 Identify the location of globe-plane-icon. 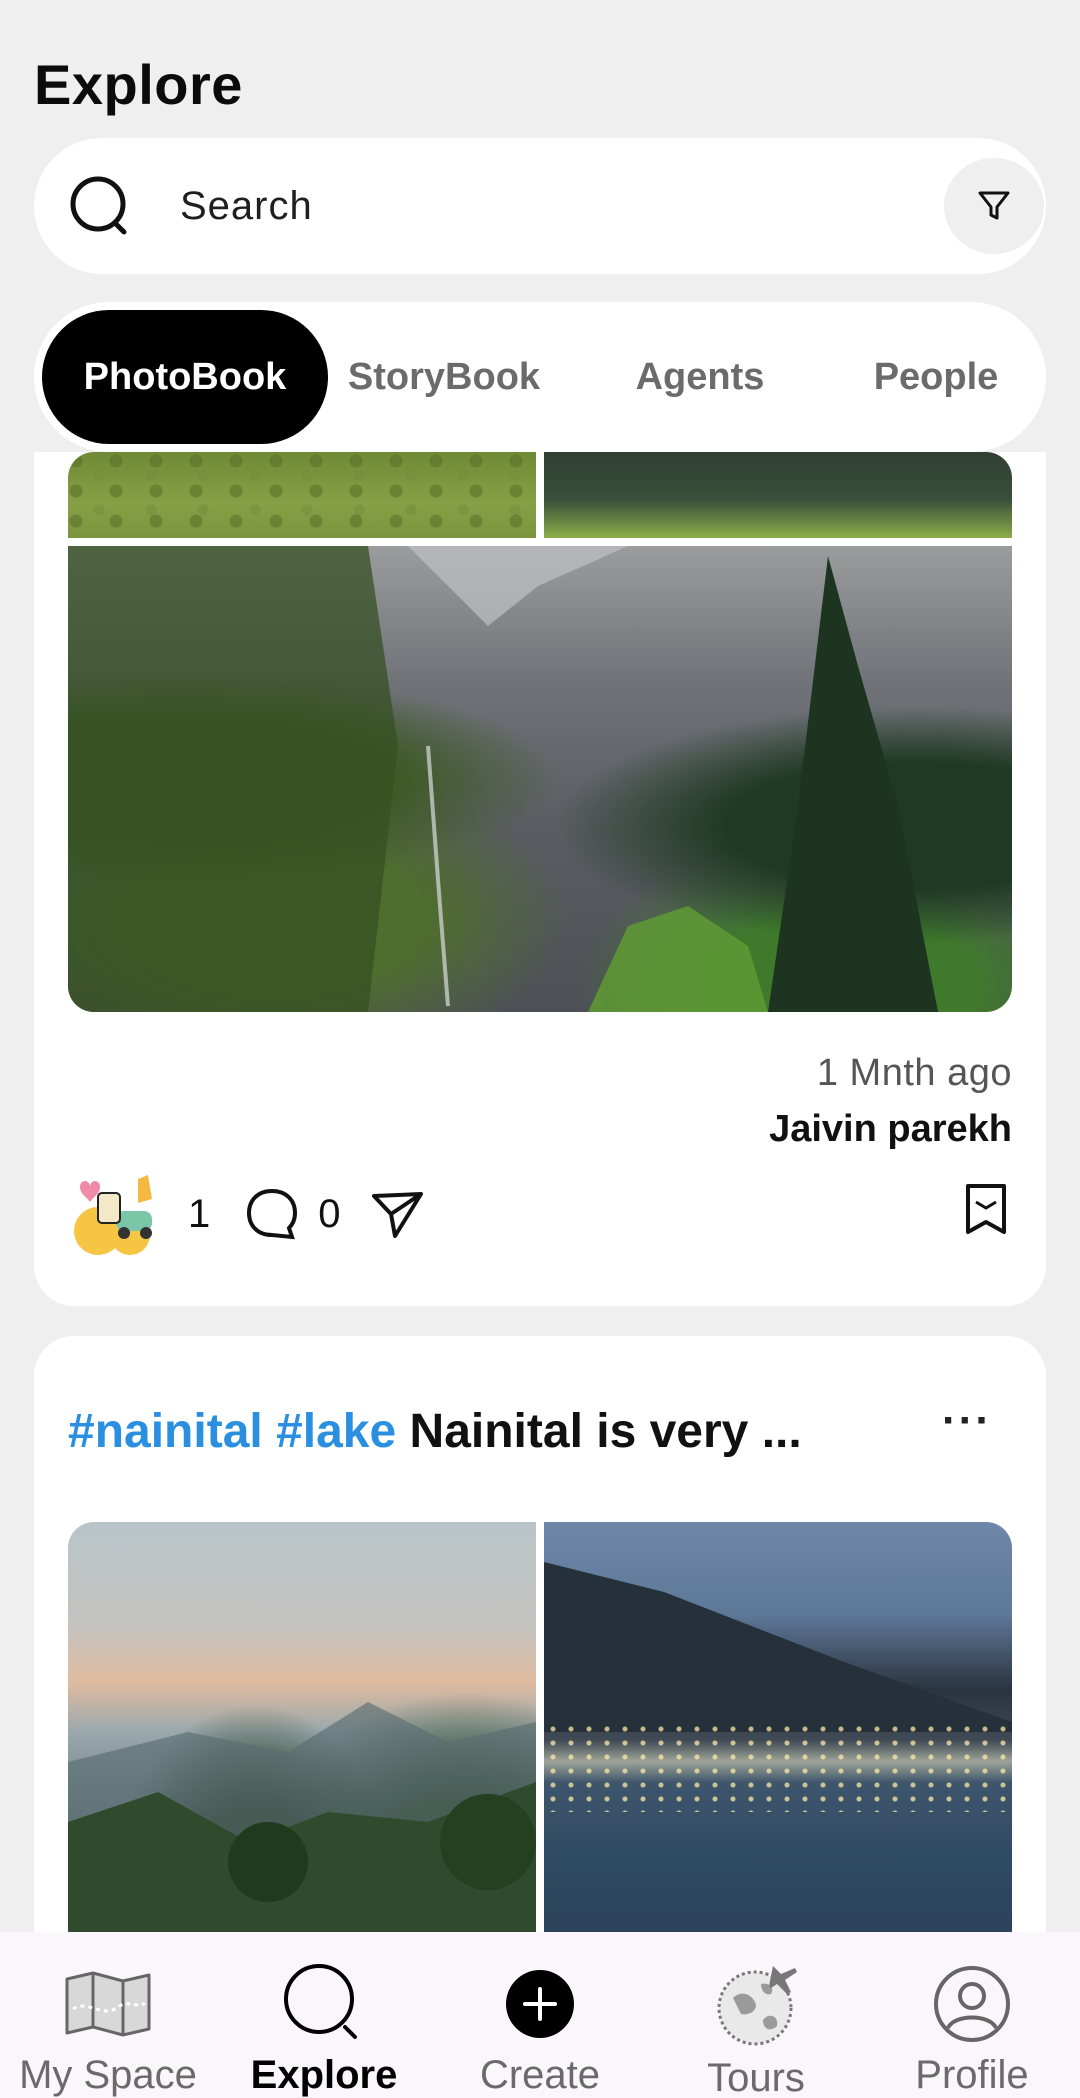
(757, 2006).